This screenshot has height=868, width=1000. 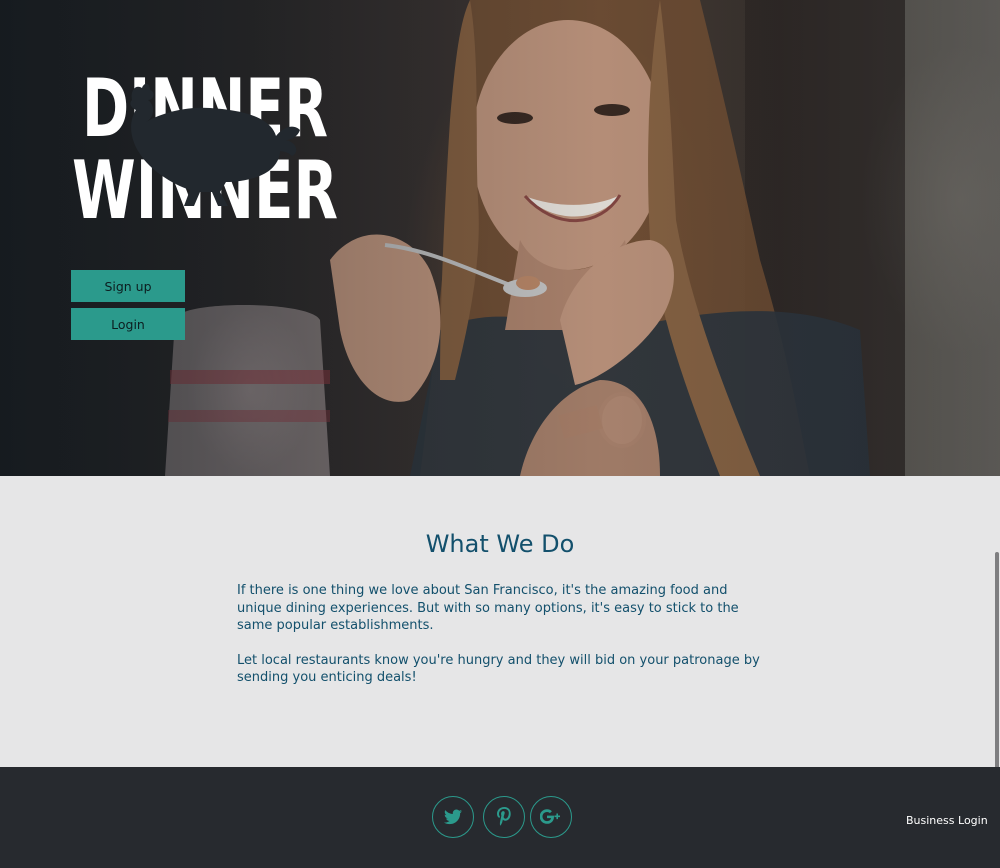 I want to click on rooster-logo-icon: DINNER WINNER, so click(x=205, y=145).